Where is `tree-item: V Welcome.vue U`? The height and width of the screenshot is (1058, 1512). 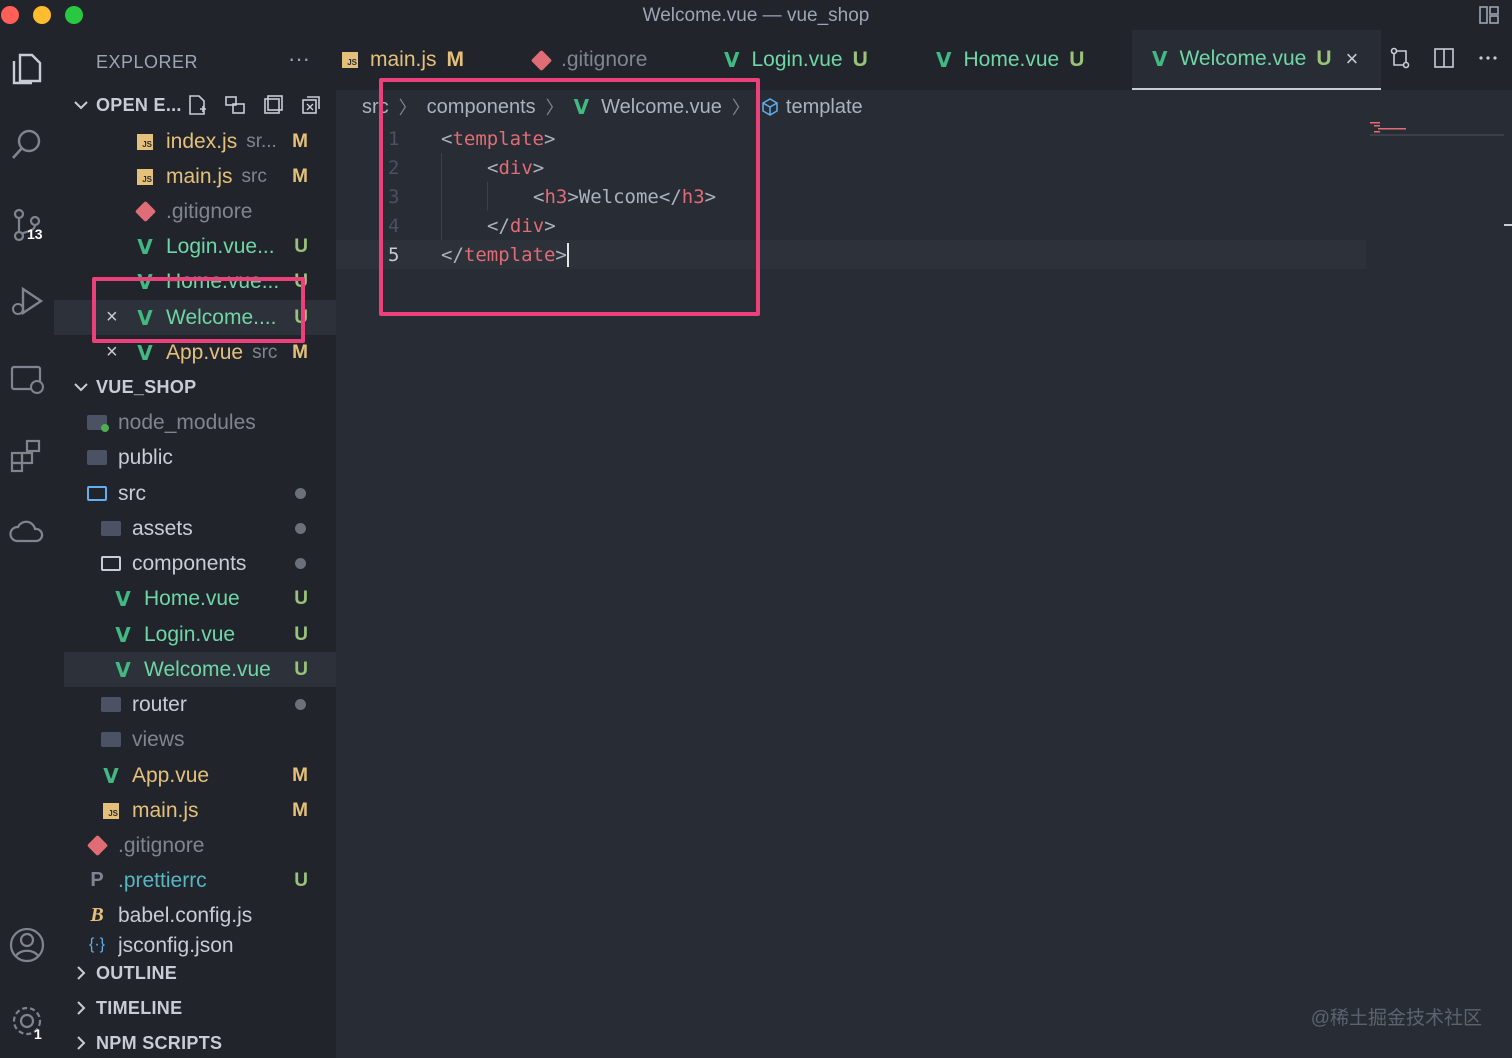 tree-item: V Welcome.vue U is located at coordinates (200, 669).